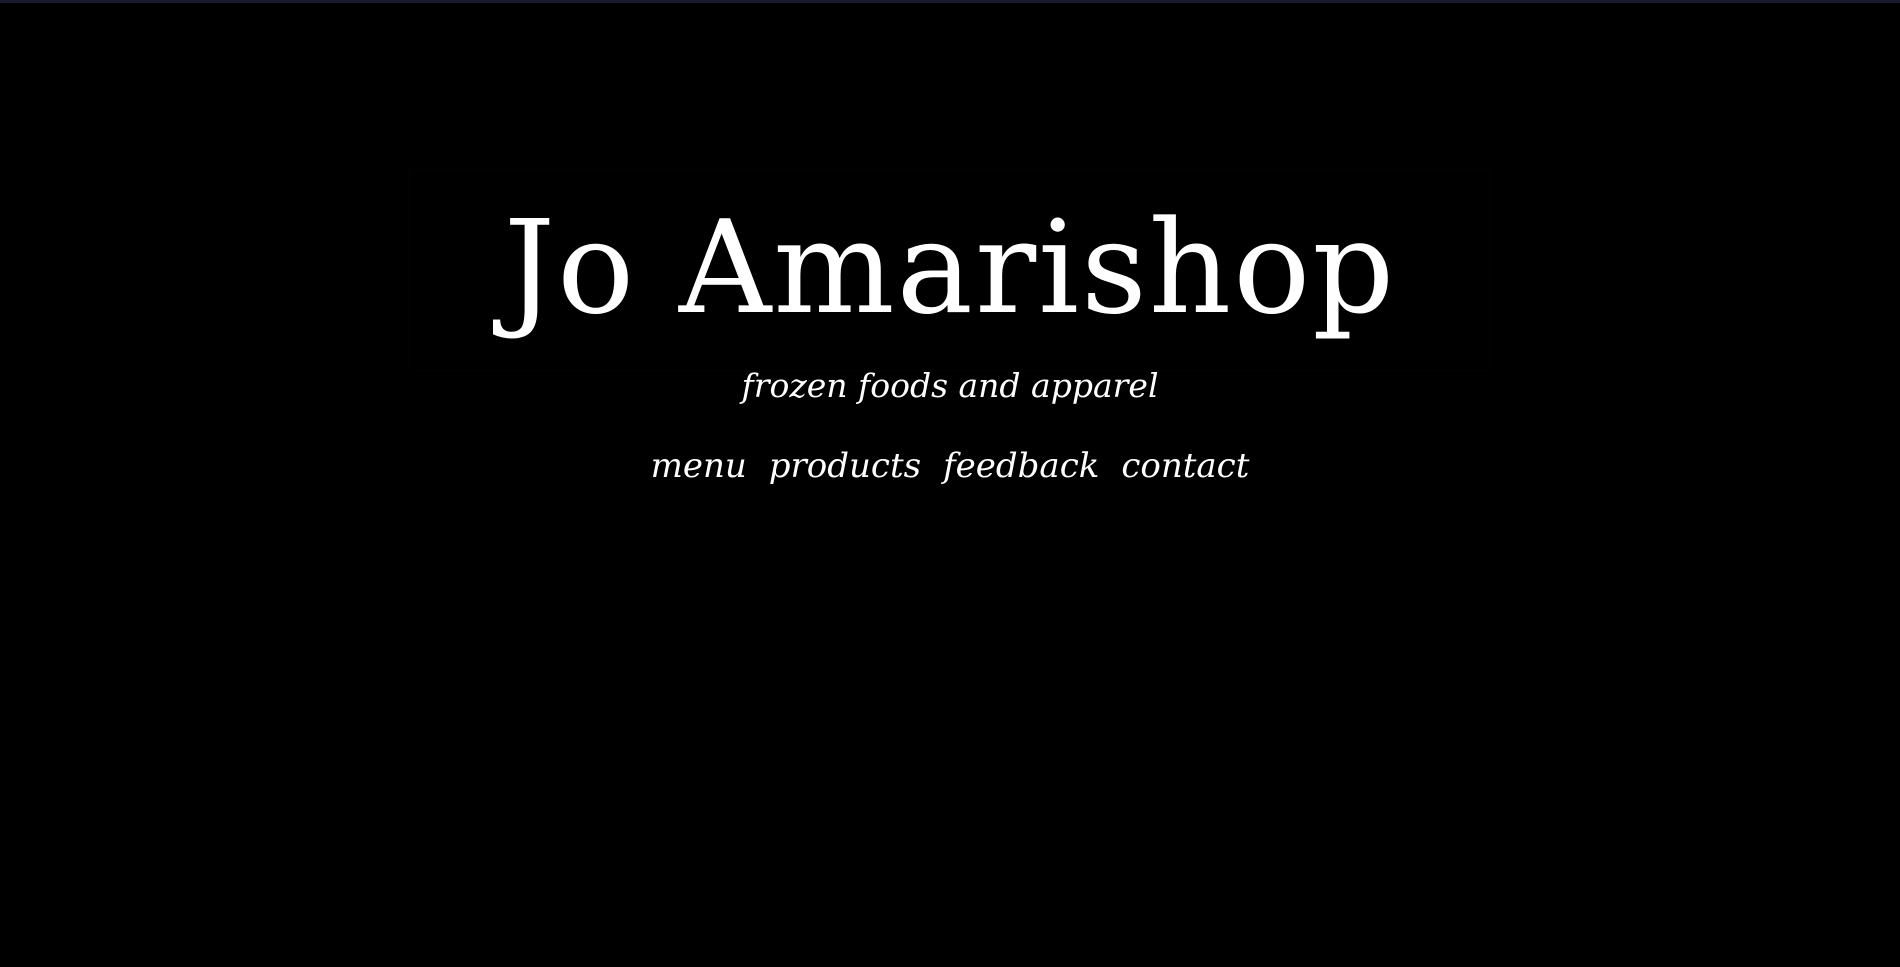 The image size is (1900, 967). What do you see at coordinates (845, 466) in the screenshot?
I see `nav-link-products: products` at bounding box center [845, 466].